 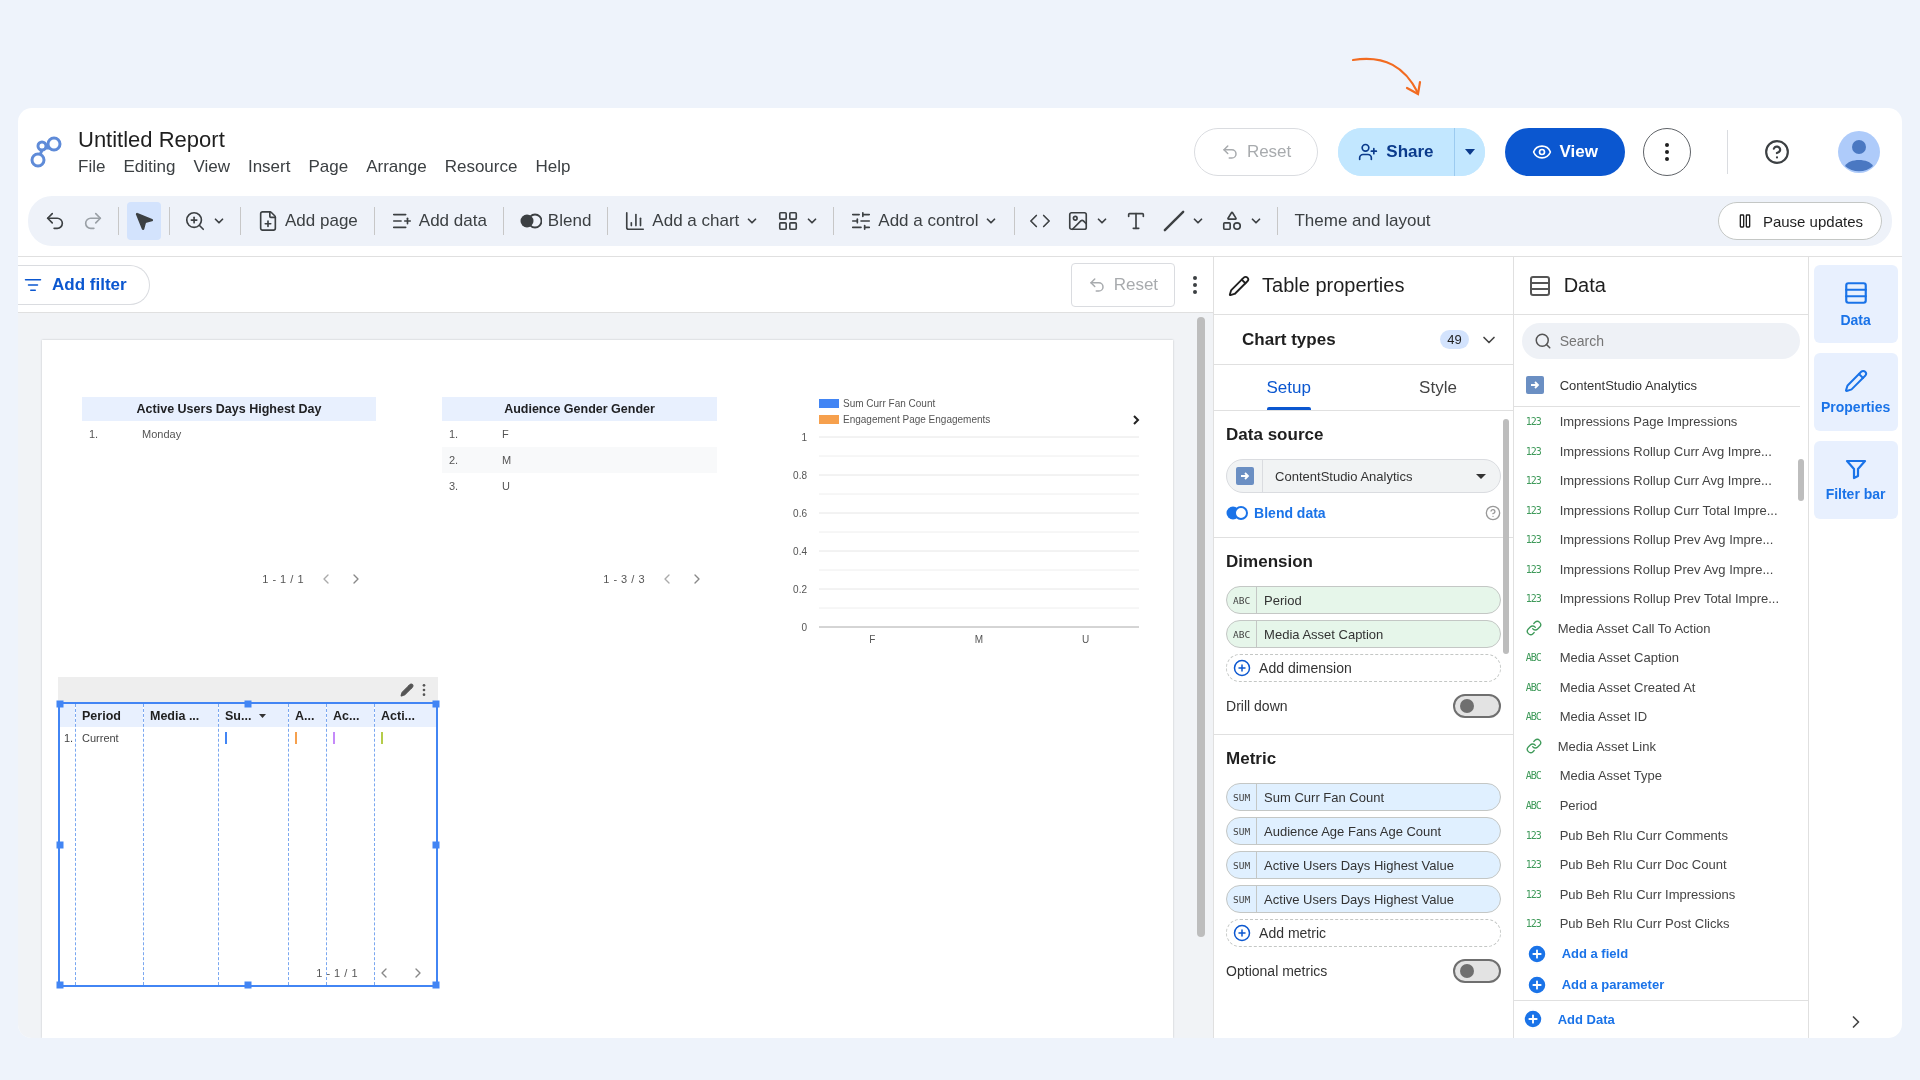 I want to click on add-parameter-link: Add a parameter, so click(x=1661, y=985).